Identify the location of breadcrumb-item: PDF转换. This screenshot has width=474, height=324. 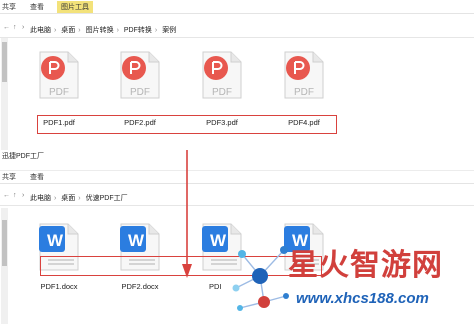
(138, 30).